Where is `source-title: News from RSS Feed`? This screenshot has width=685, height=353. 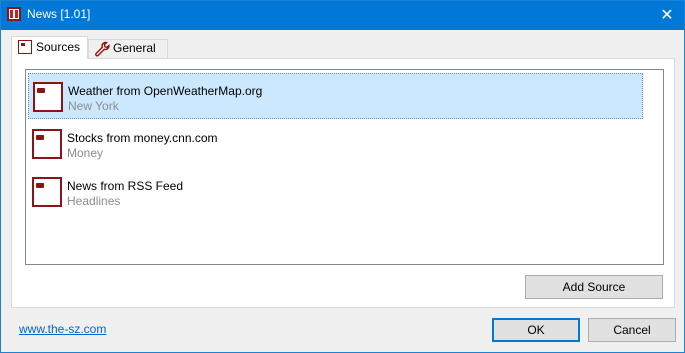 source-title: News from RSS Feed is located at coordinates (125, 186).